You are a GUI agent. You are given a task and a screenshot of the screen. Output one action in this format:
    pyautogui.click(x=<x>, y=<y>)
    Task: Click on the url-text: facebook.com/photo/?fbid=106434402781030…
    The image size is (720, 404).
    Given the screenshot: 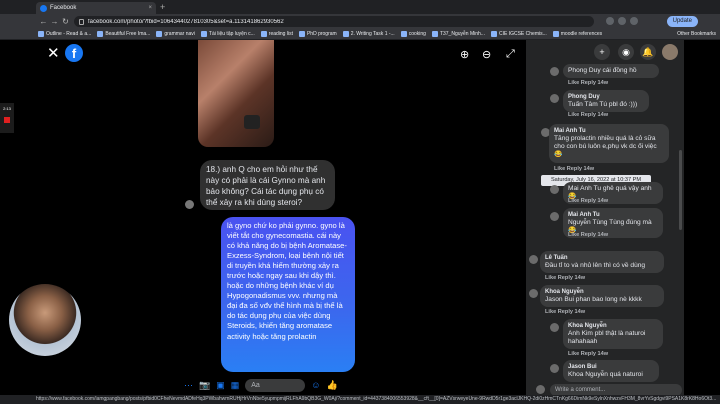 What is the action you would take?
    pyautogui.click(x=186, y=21)
    